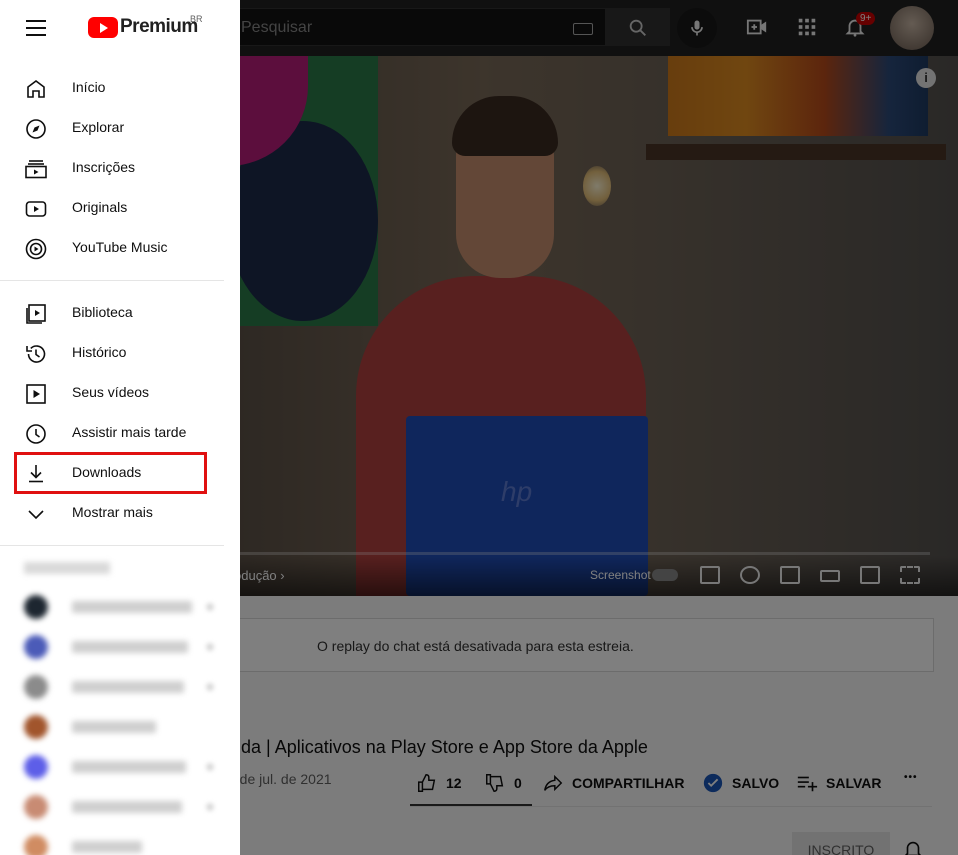 Image resolution: width=958 pixels, height=855 pixels. I want to click on sidebar-item-watch-later: Assistir mais tarde, so click(112, 432).